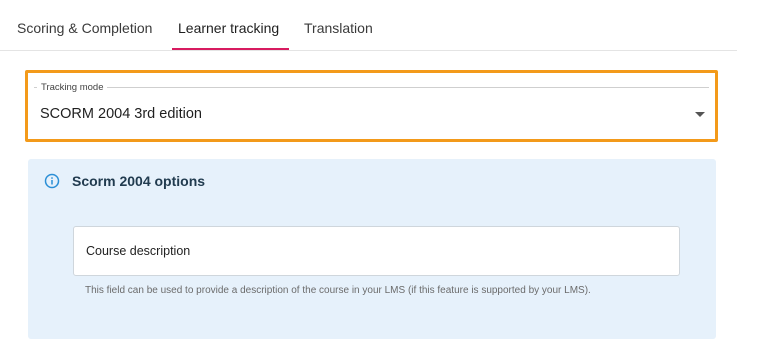 This screenshot has width=759, height=339. I want to click on tab-scoring-completion: Scoring & Completion, so click(84, 25).